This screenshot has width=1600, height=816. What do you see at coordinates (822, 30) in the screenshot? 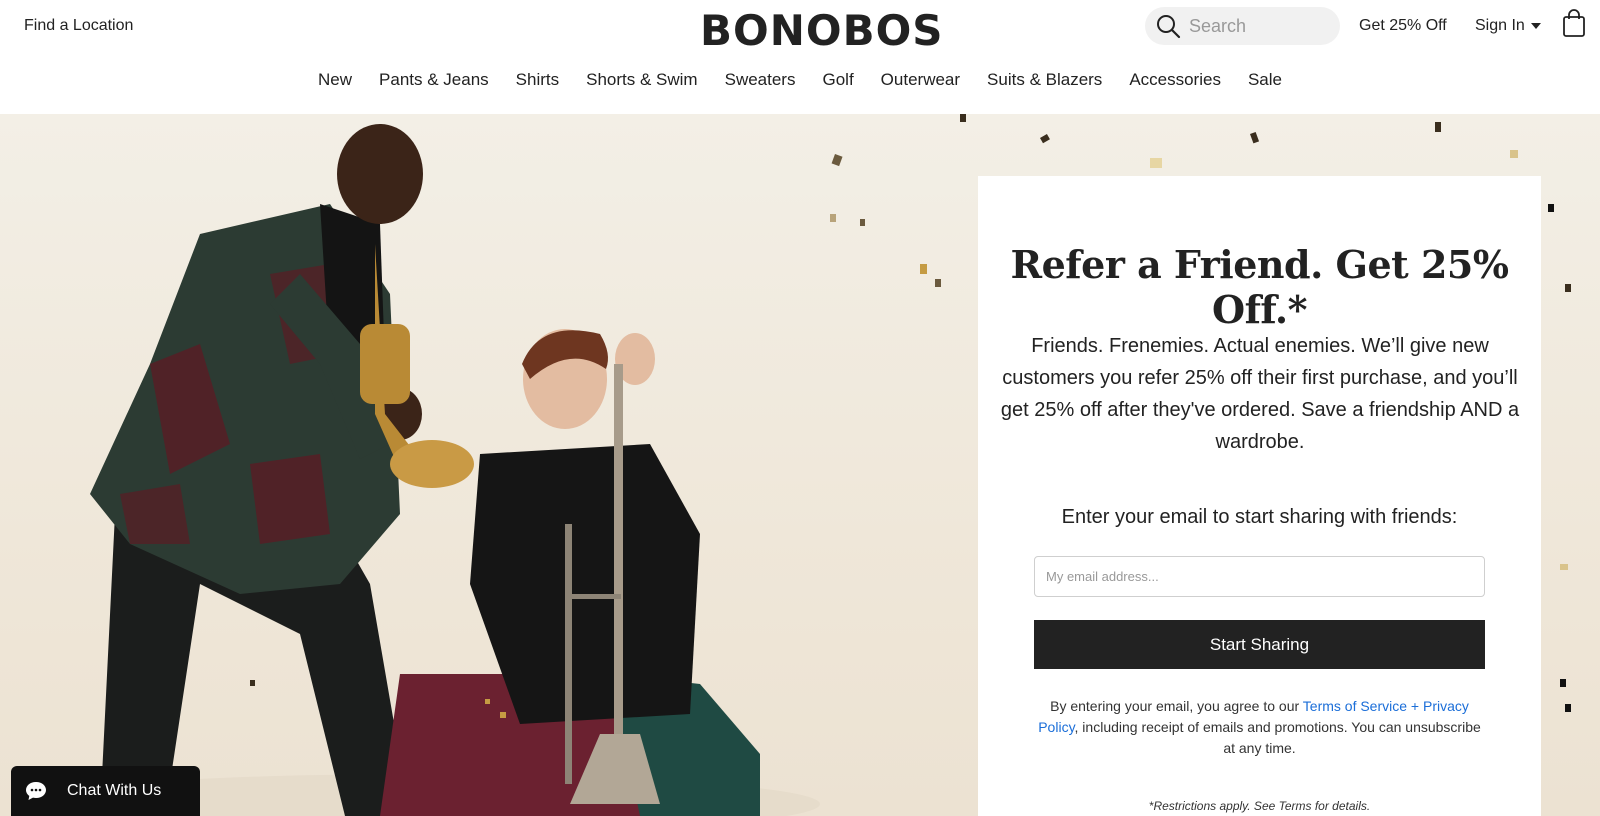
I see `brand-logo: BONOBOS` at bounding box center [822, 30].